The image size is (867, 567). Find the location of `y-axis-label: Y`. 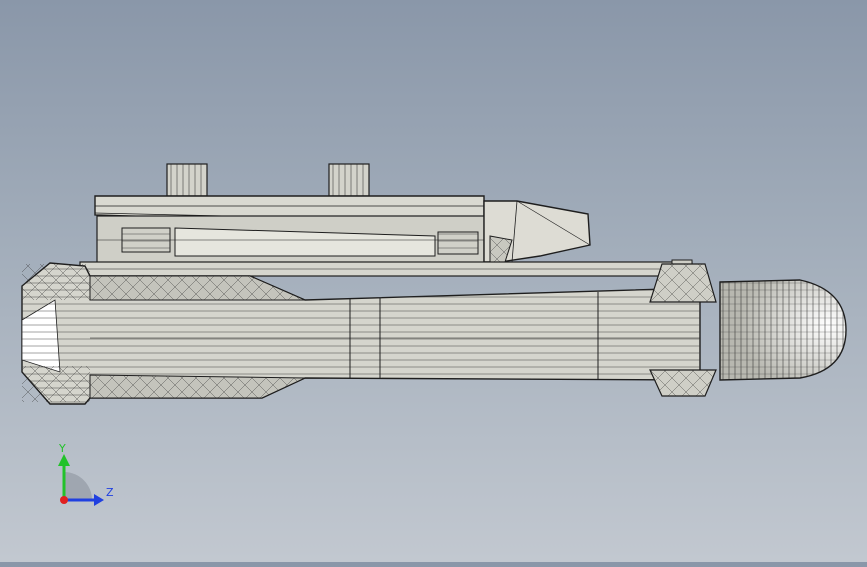

y-axis-label: Y is located at coordinates (62, 448).